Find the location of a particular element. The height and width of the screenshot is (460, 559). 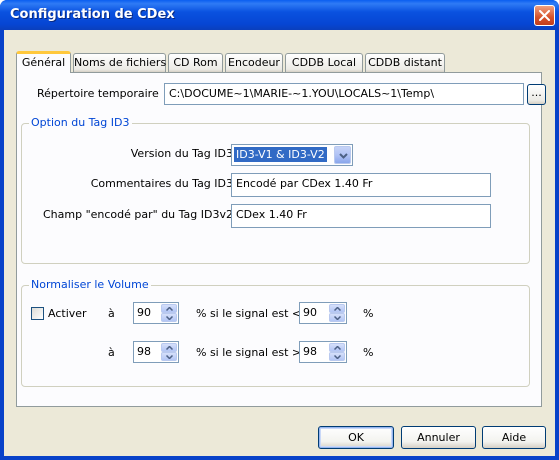

id3-version-dropdown-button is located at coordinates (342, 155).